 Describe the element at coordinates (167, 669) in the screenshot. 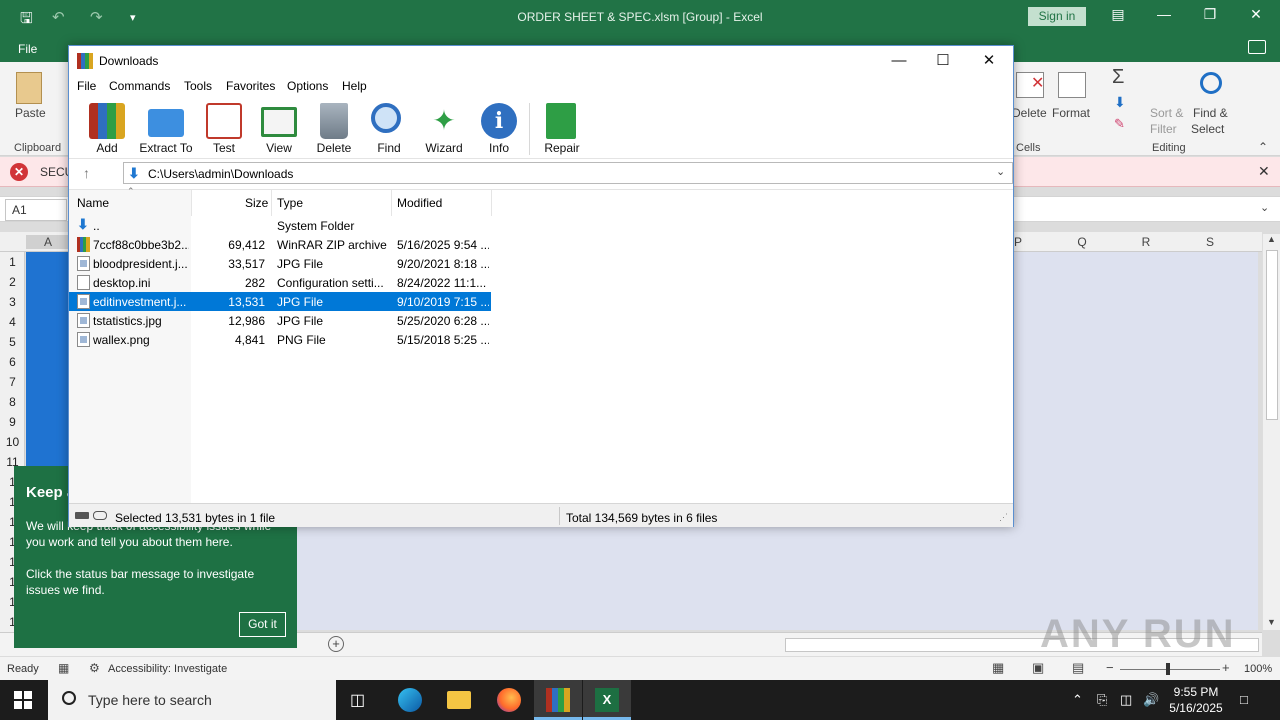

I see `accessibility-status: Accessibility: Investigate` at that location.